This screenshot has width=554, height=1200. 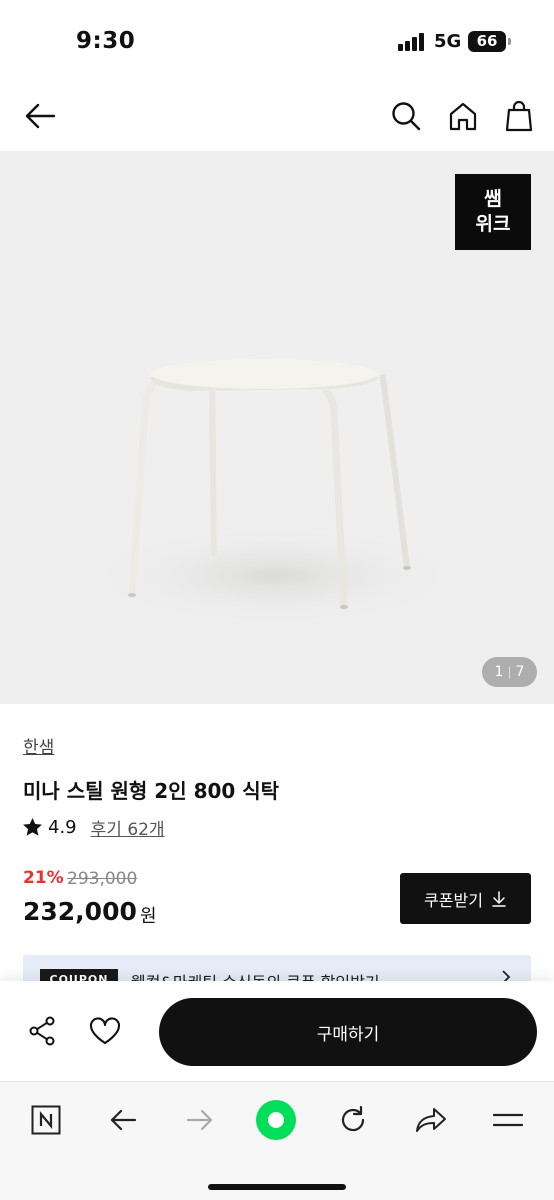 I want to click on promo-badge: 쌤 위크, so click(x=493, y=212).